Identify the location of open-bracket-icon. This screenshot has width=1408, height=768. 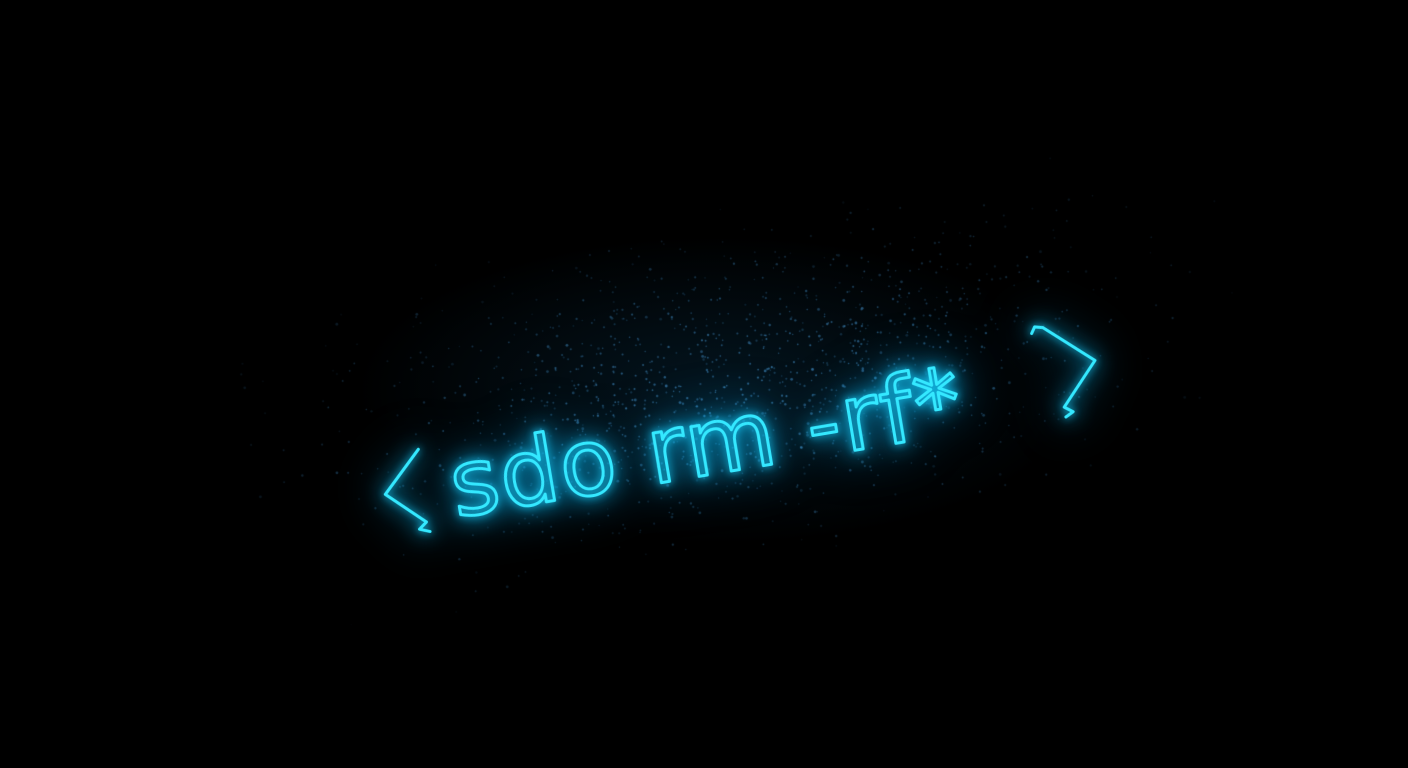
(407, 490).